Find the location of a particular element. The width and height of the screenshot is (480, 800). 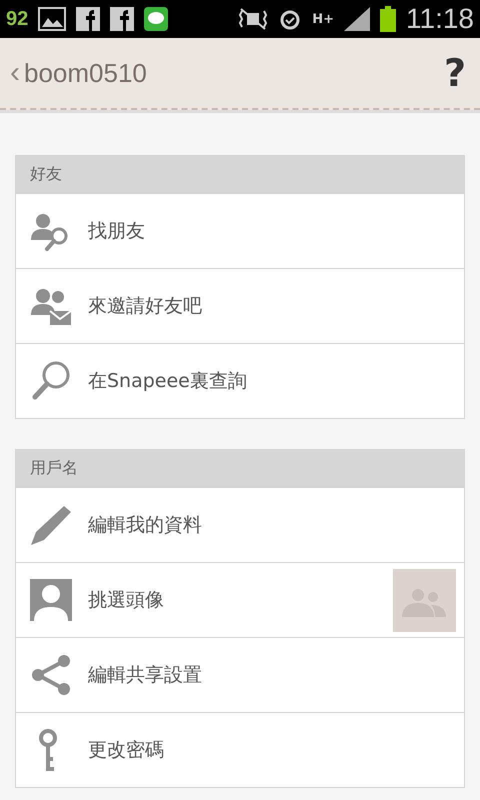

chat-app-icon is located at coordinates (156, 19).